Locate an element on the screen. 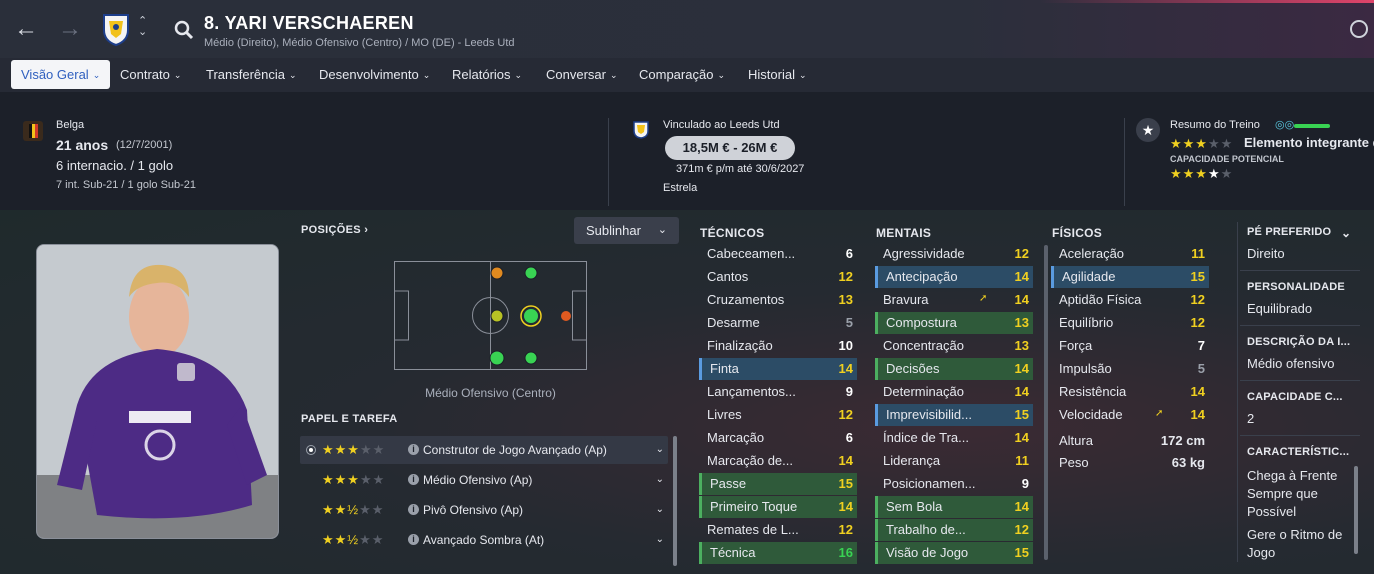 This screenshot has width=1374, height=574. attribute-row: Bravura 14 ➚ is located at coordinates (954, 300).